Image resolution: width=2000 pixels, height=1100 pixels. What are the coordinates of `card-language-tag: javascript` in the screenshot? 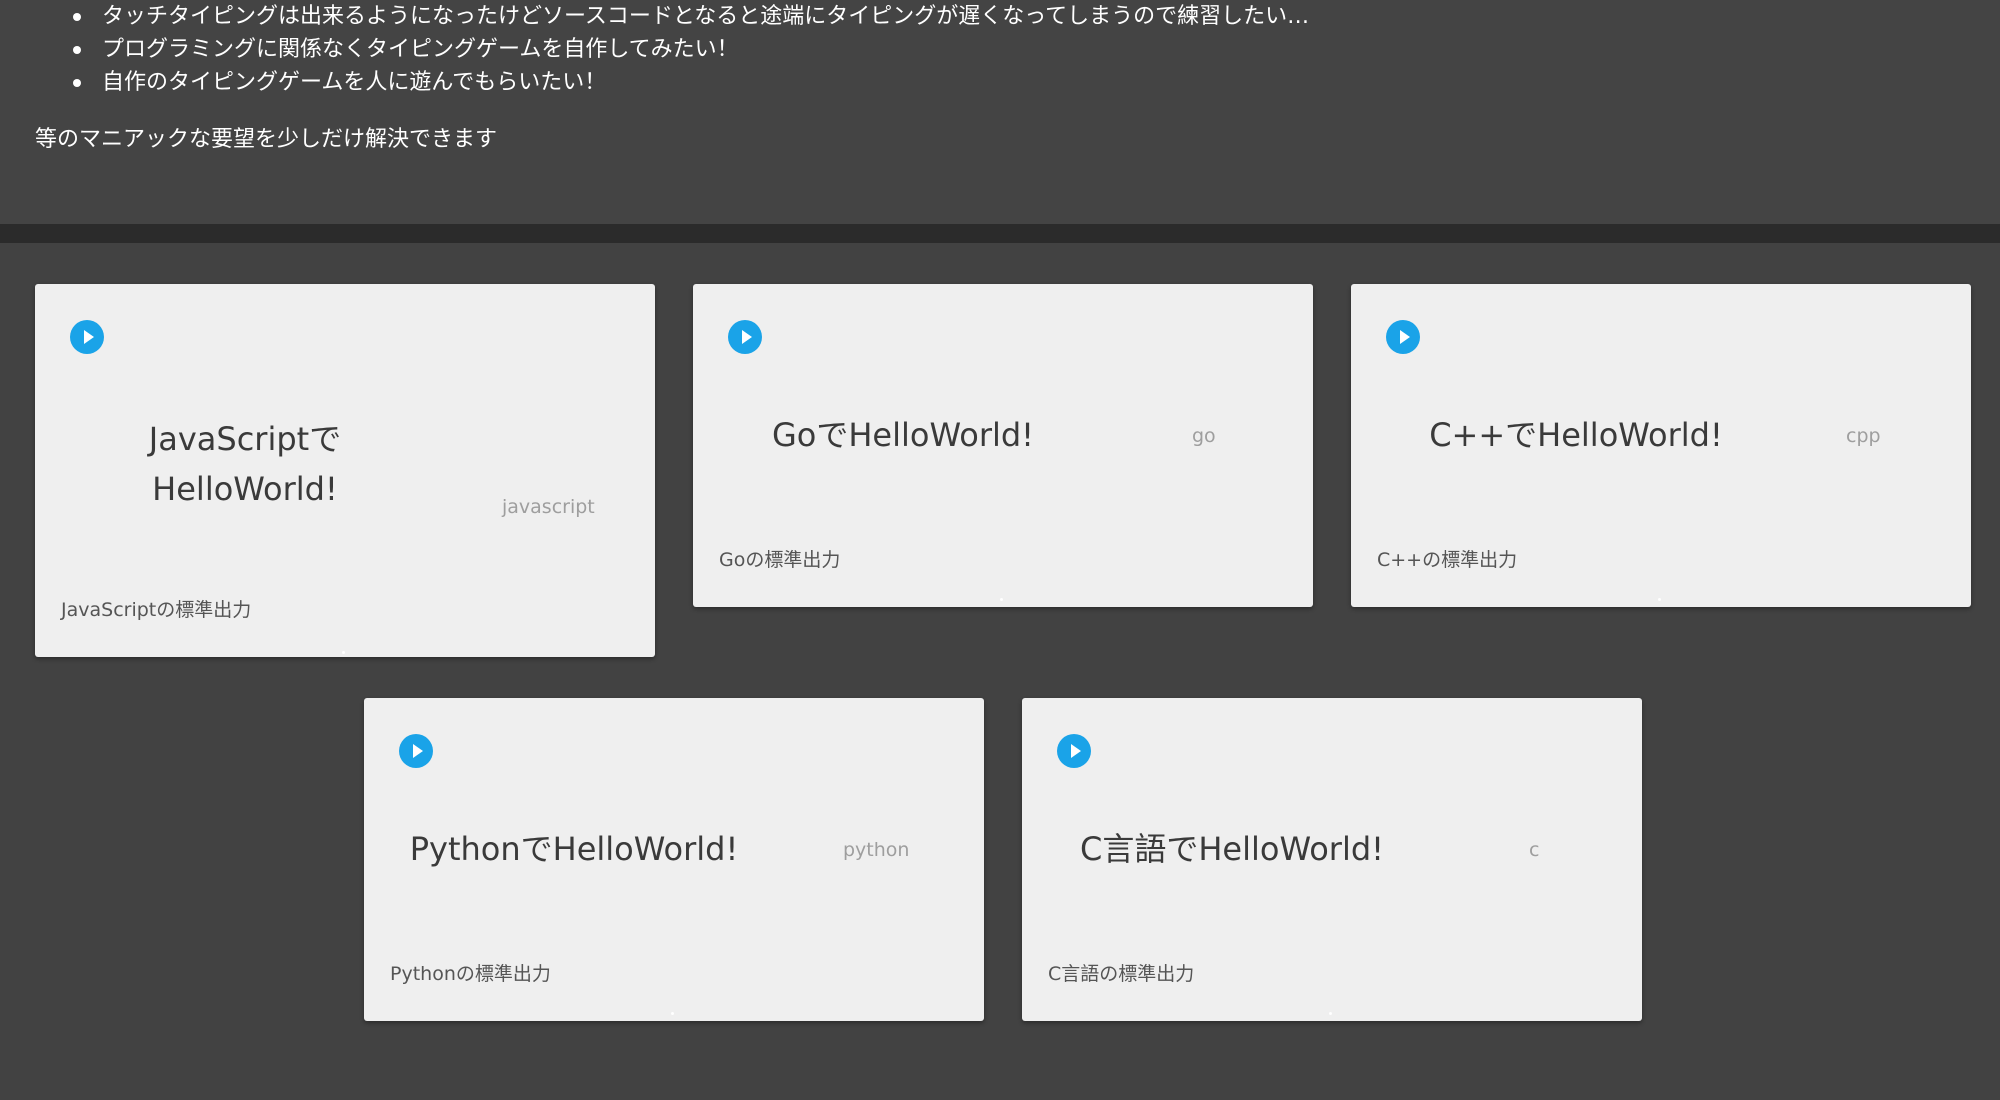 It's located at (548, 507).